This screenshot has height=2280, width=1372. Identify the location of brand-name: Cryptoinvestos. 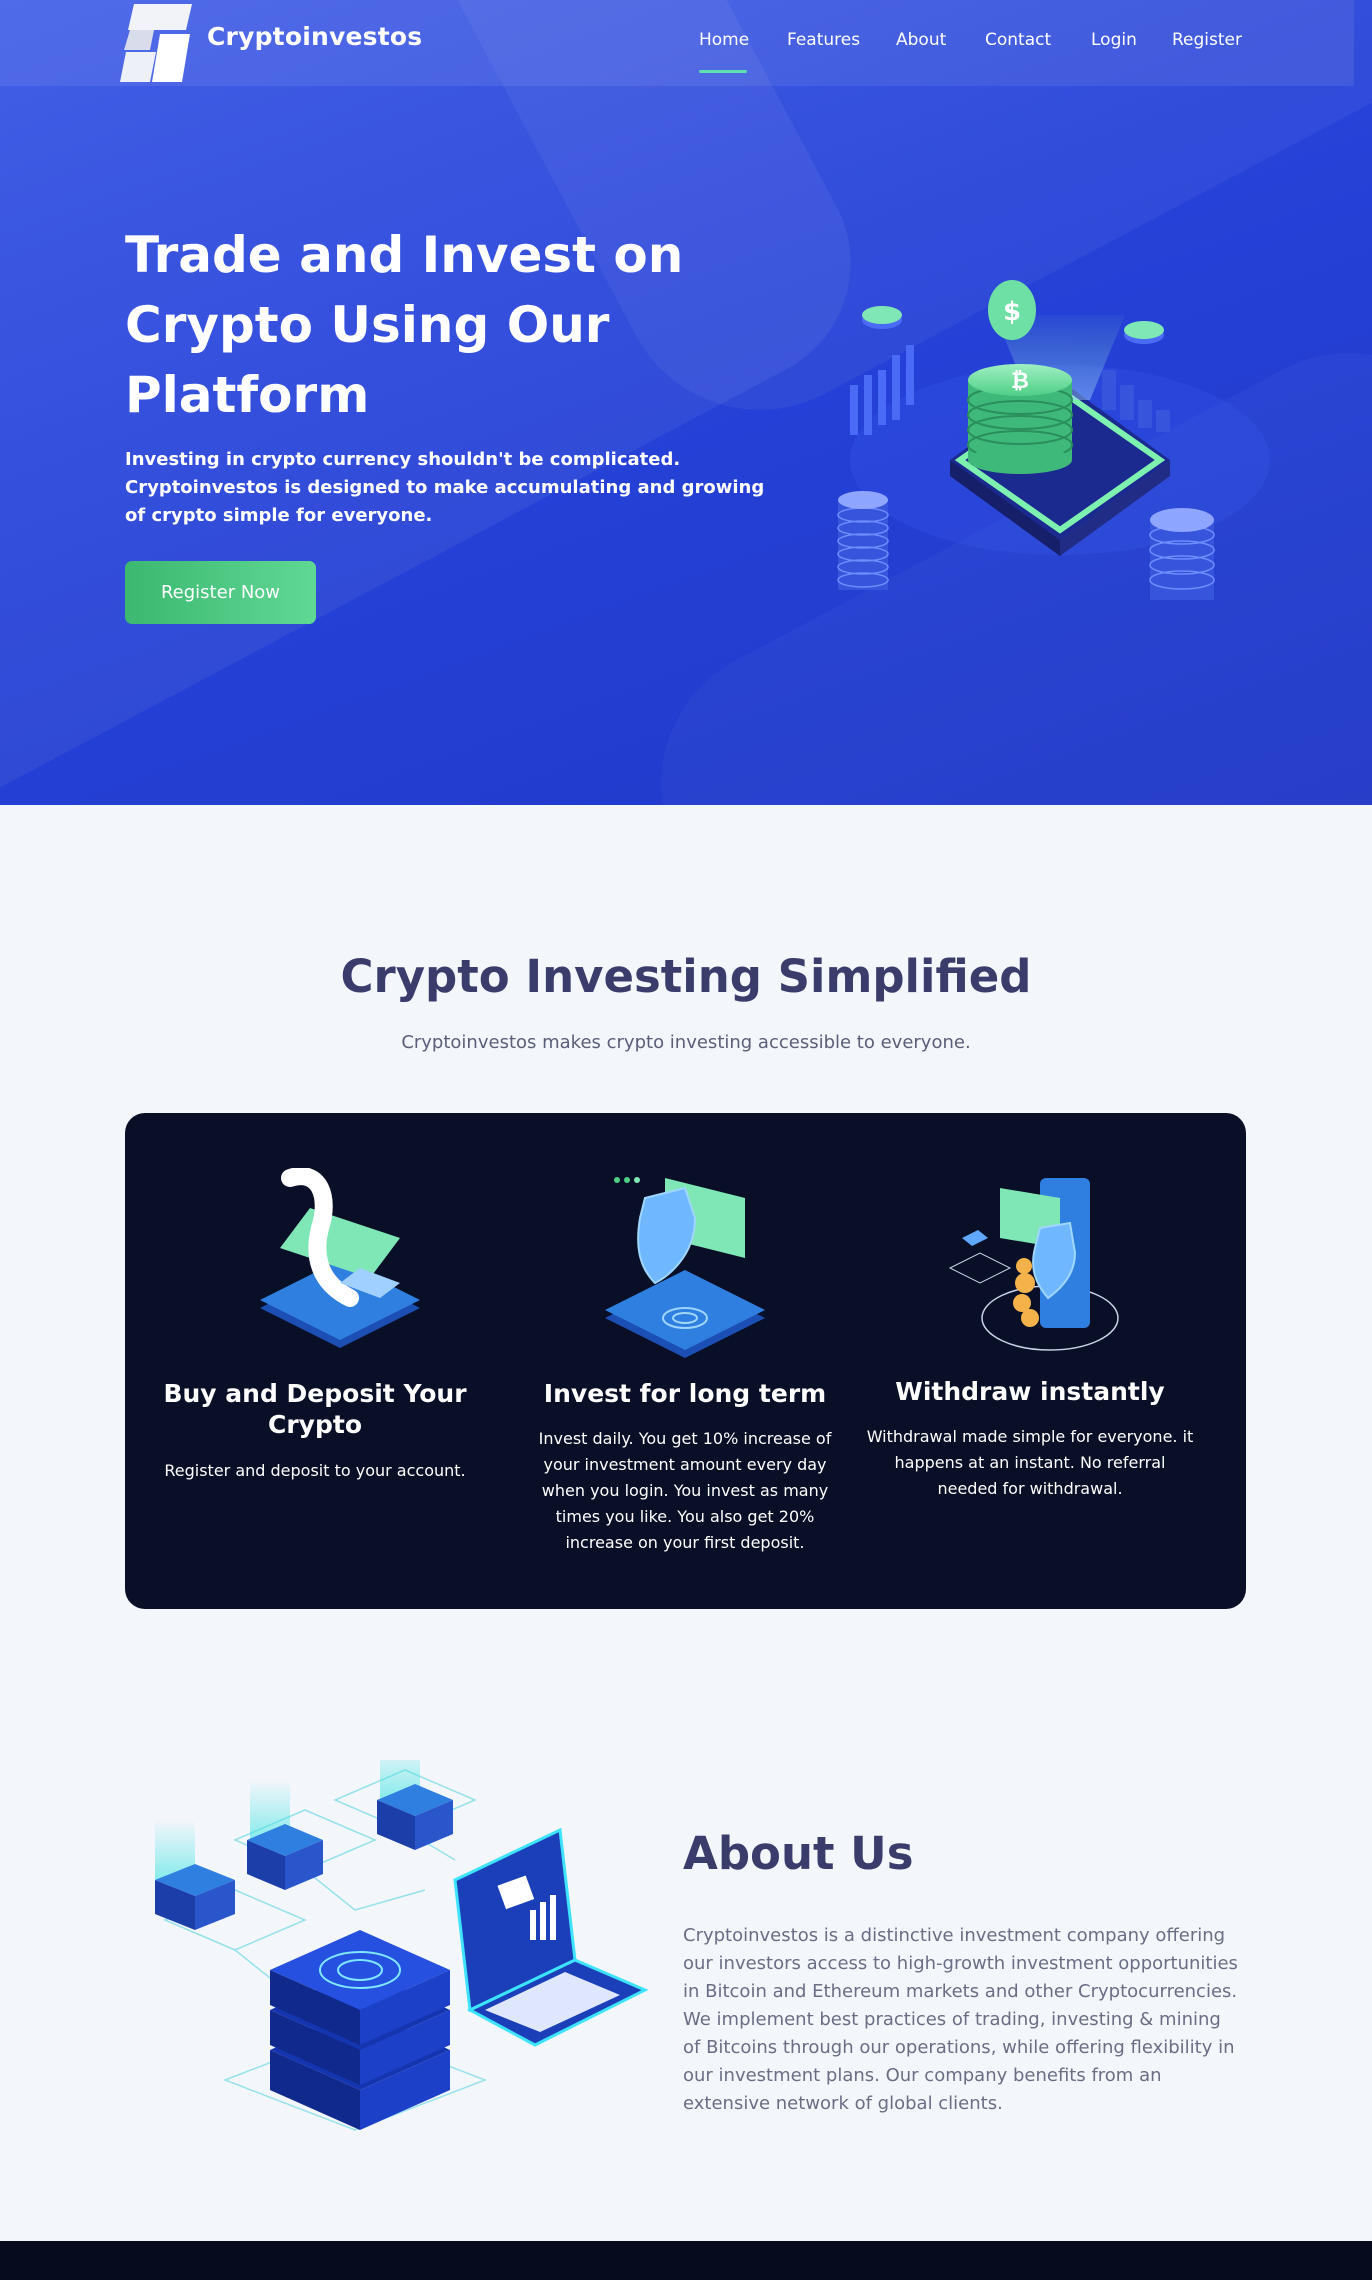
(314, 36).